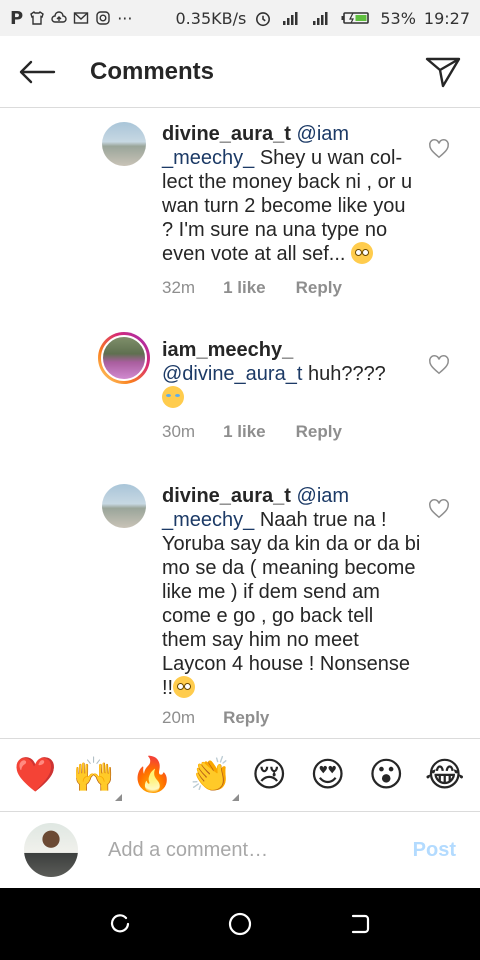 The height and width of the screenshot is (960, 480). What do you see at coordinates (344, 374) in the screenshot?
I see `comment-message: huh????` at bounding box center [344, 374].